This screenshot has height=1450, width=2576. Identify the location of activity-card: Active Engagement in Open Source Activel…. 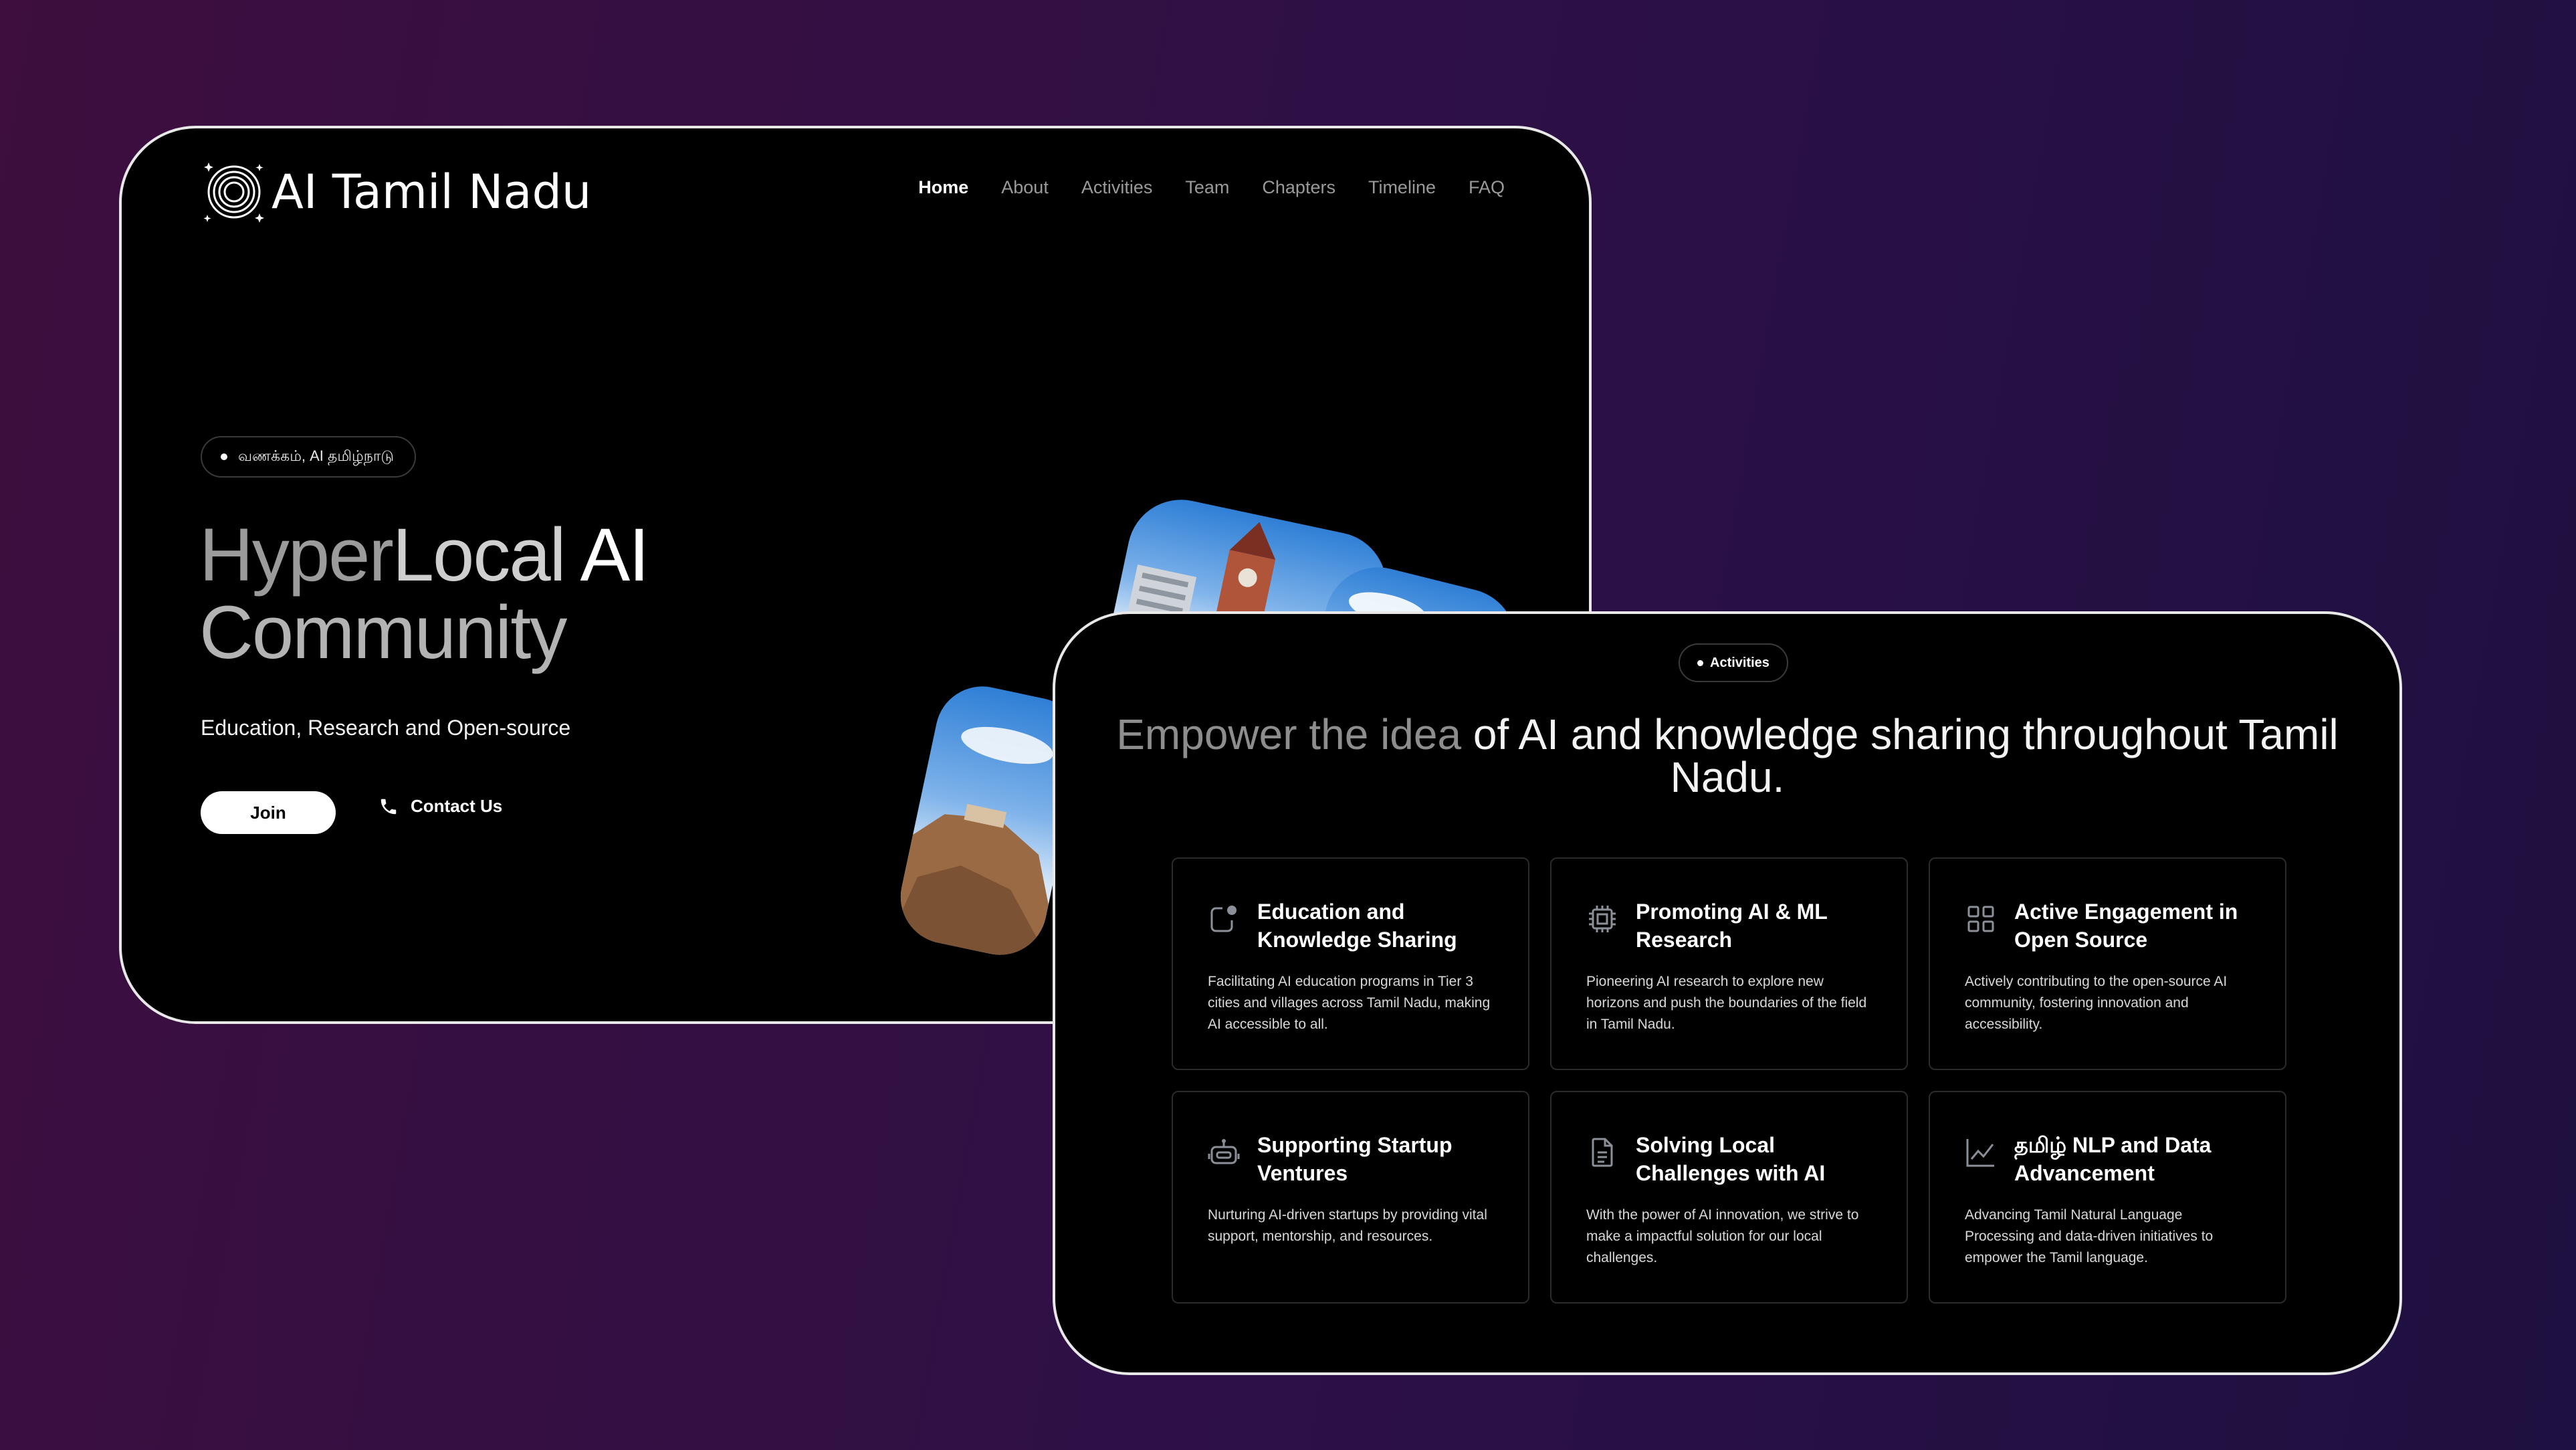
(2107, 963).